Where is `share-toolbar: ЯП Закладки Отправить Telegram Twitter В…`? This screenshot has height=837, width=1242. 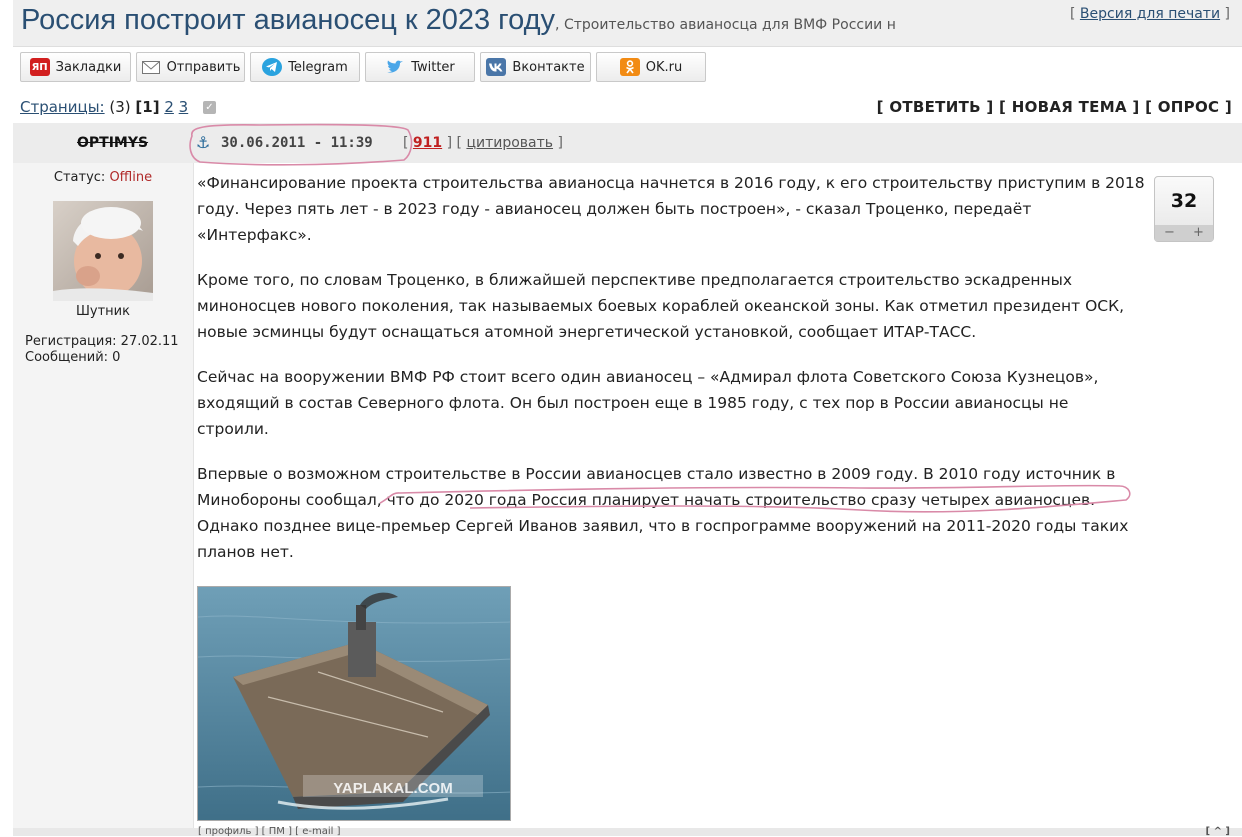 share-toolbar: ЯП Закладки Отправить Telegram Twitter В… is located at coordinates (363, 67).